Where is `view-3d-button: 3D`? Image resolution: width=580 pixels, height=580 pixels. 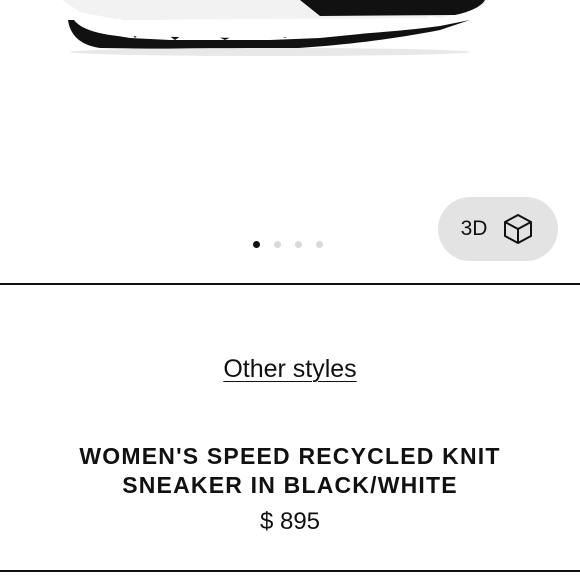 view-3d-button: 3D is located at coordinates (498, 229).